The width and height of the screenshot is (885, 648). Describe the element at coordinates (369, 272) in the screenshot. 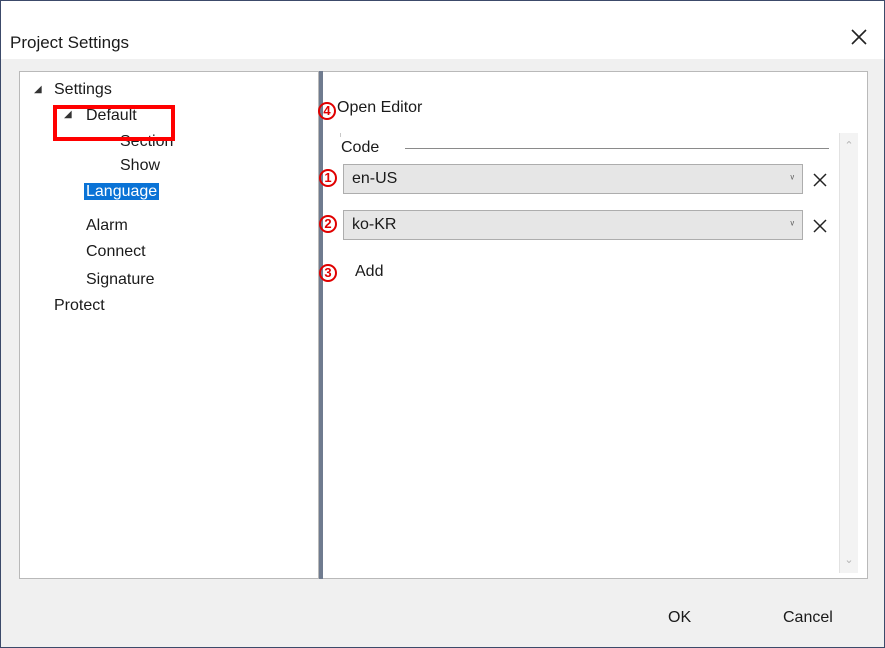

I see `add-code-button: Add` at that location.